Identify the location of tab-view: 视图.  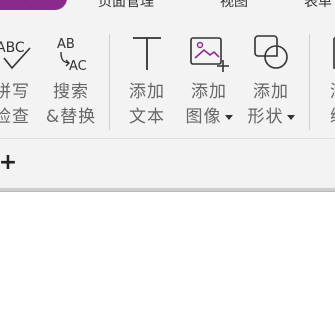
(234, 5).